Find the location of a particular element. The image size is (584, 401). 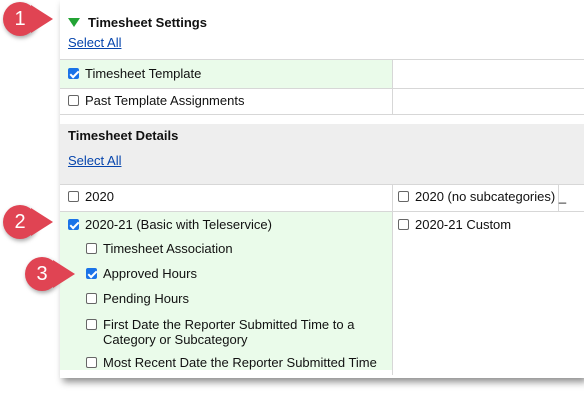

sub-option-approved-hours: Approved Hours is located at coordinates (236, 274).